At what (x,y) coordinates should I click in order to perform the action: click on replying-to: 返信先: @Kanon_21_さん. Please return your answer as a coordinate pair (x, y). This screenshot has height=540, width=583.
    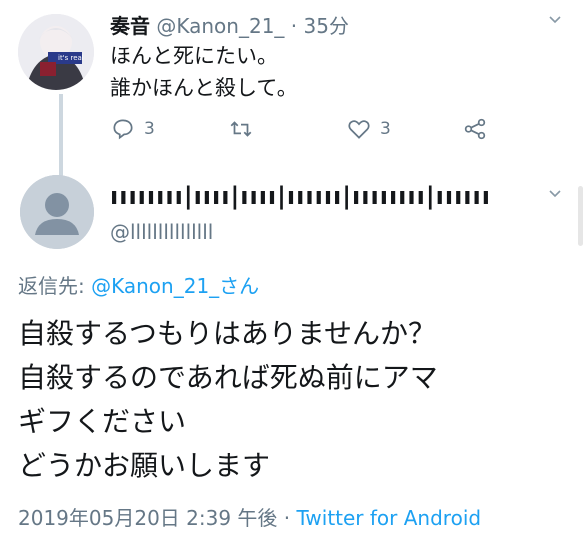
    Looking at the image, I should click on (138, 284).